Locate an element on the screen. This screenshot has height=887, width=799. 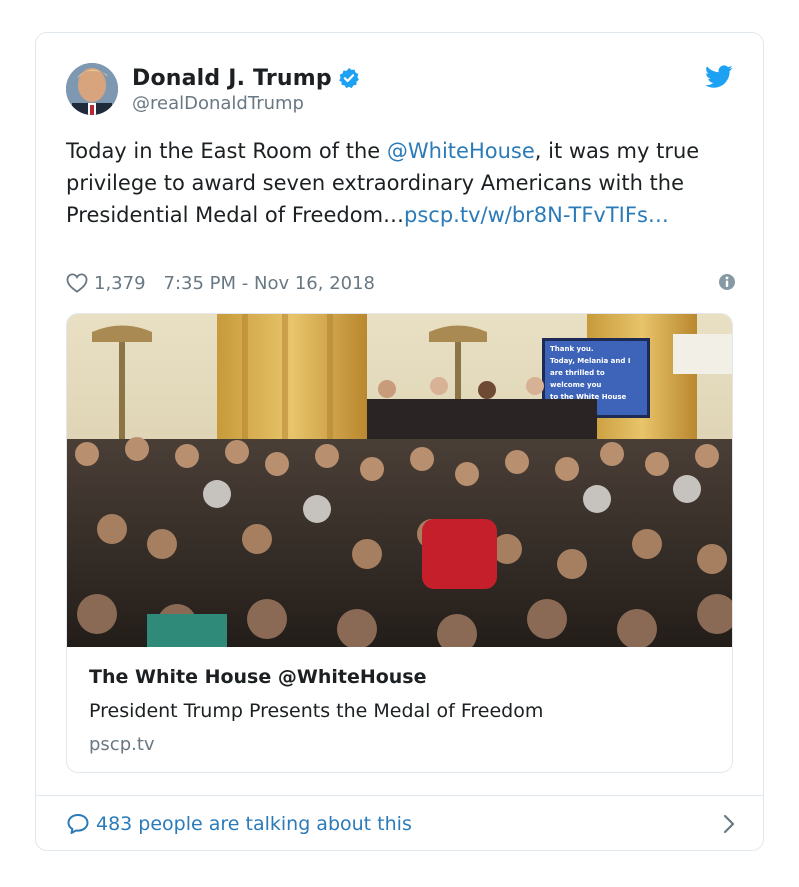
footer-divider is located at coordinates (399, 795).